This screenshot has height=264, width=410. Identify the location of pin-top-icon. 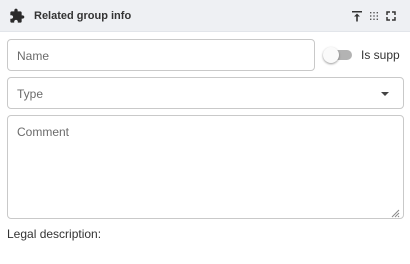
(357, 16).